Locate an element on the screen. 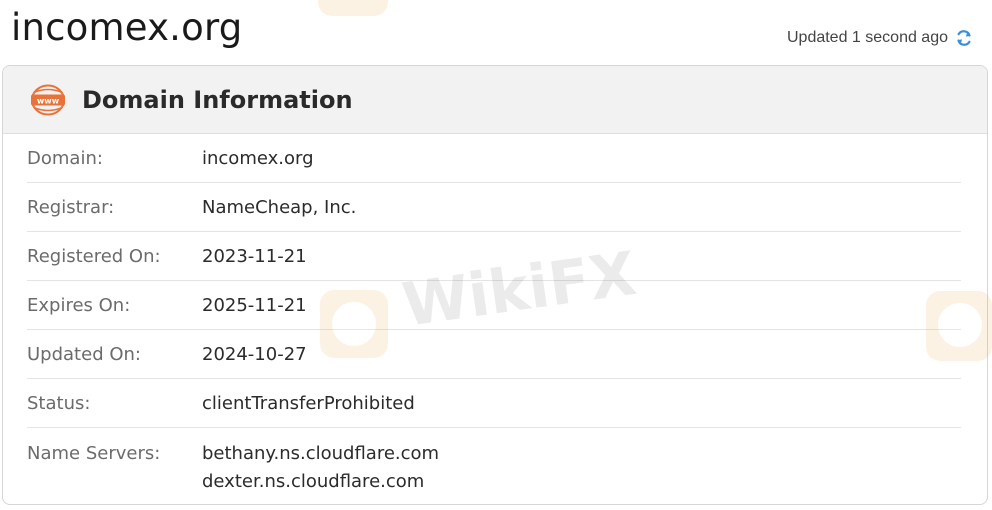  row-value: clientTransferProhibited is located at coordinates (308, 403).